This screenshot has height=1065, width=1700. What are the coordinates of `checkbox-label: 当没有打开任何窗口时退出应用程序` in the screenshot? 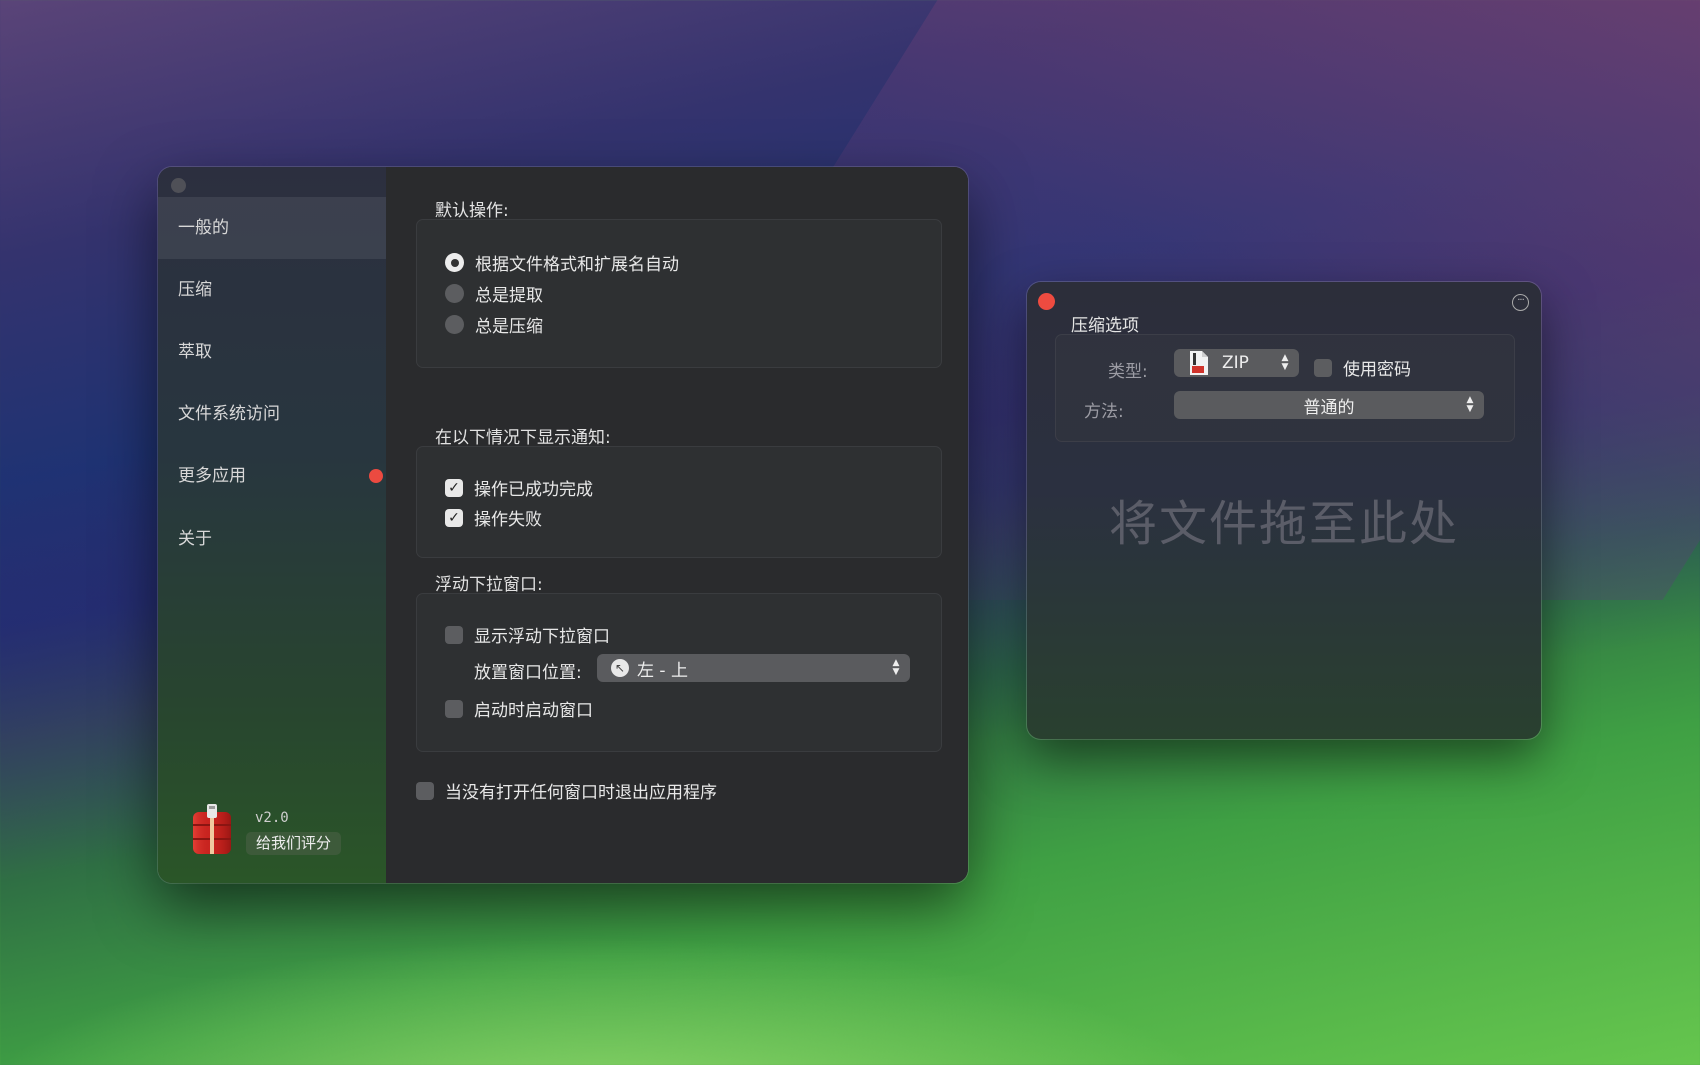 It's located at (581, 793).